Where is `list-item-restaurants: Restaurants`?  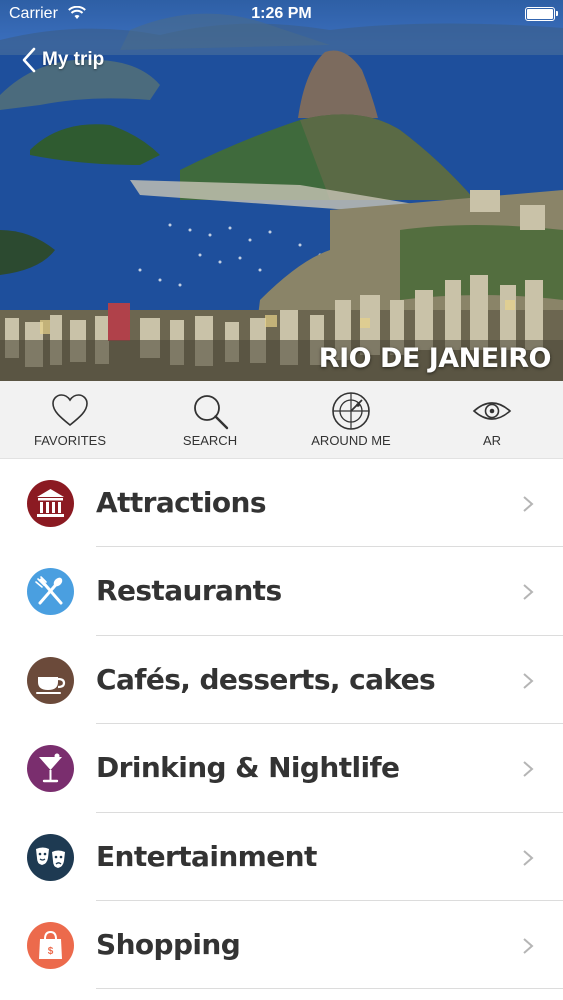 list-item-restaurants: Restaurants is located at coordinates (281, 591).